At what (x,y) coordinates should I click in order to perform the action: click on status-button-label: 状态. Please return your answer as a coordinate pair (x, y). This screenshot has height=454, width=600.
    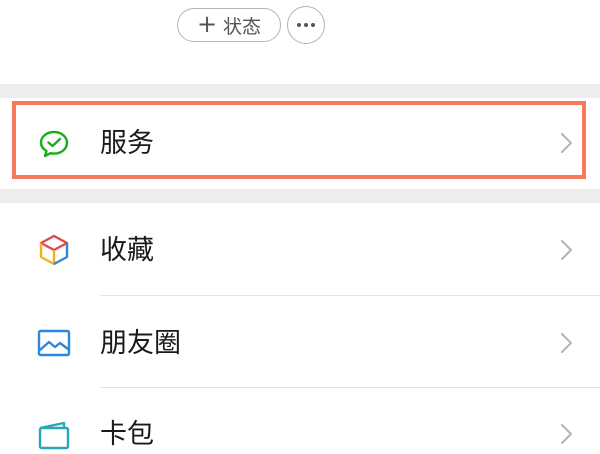
    Looking at the image, I should click on (242, 26).